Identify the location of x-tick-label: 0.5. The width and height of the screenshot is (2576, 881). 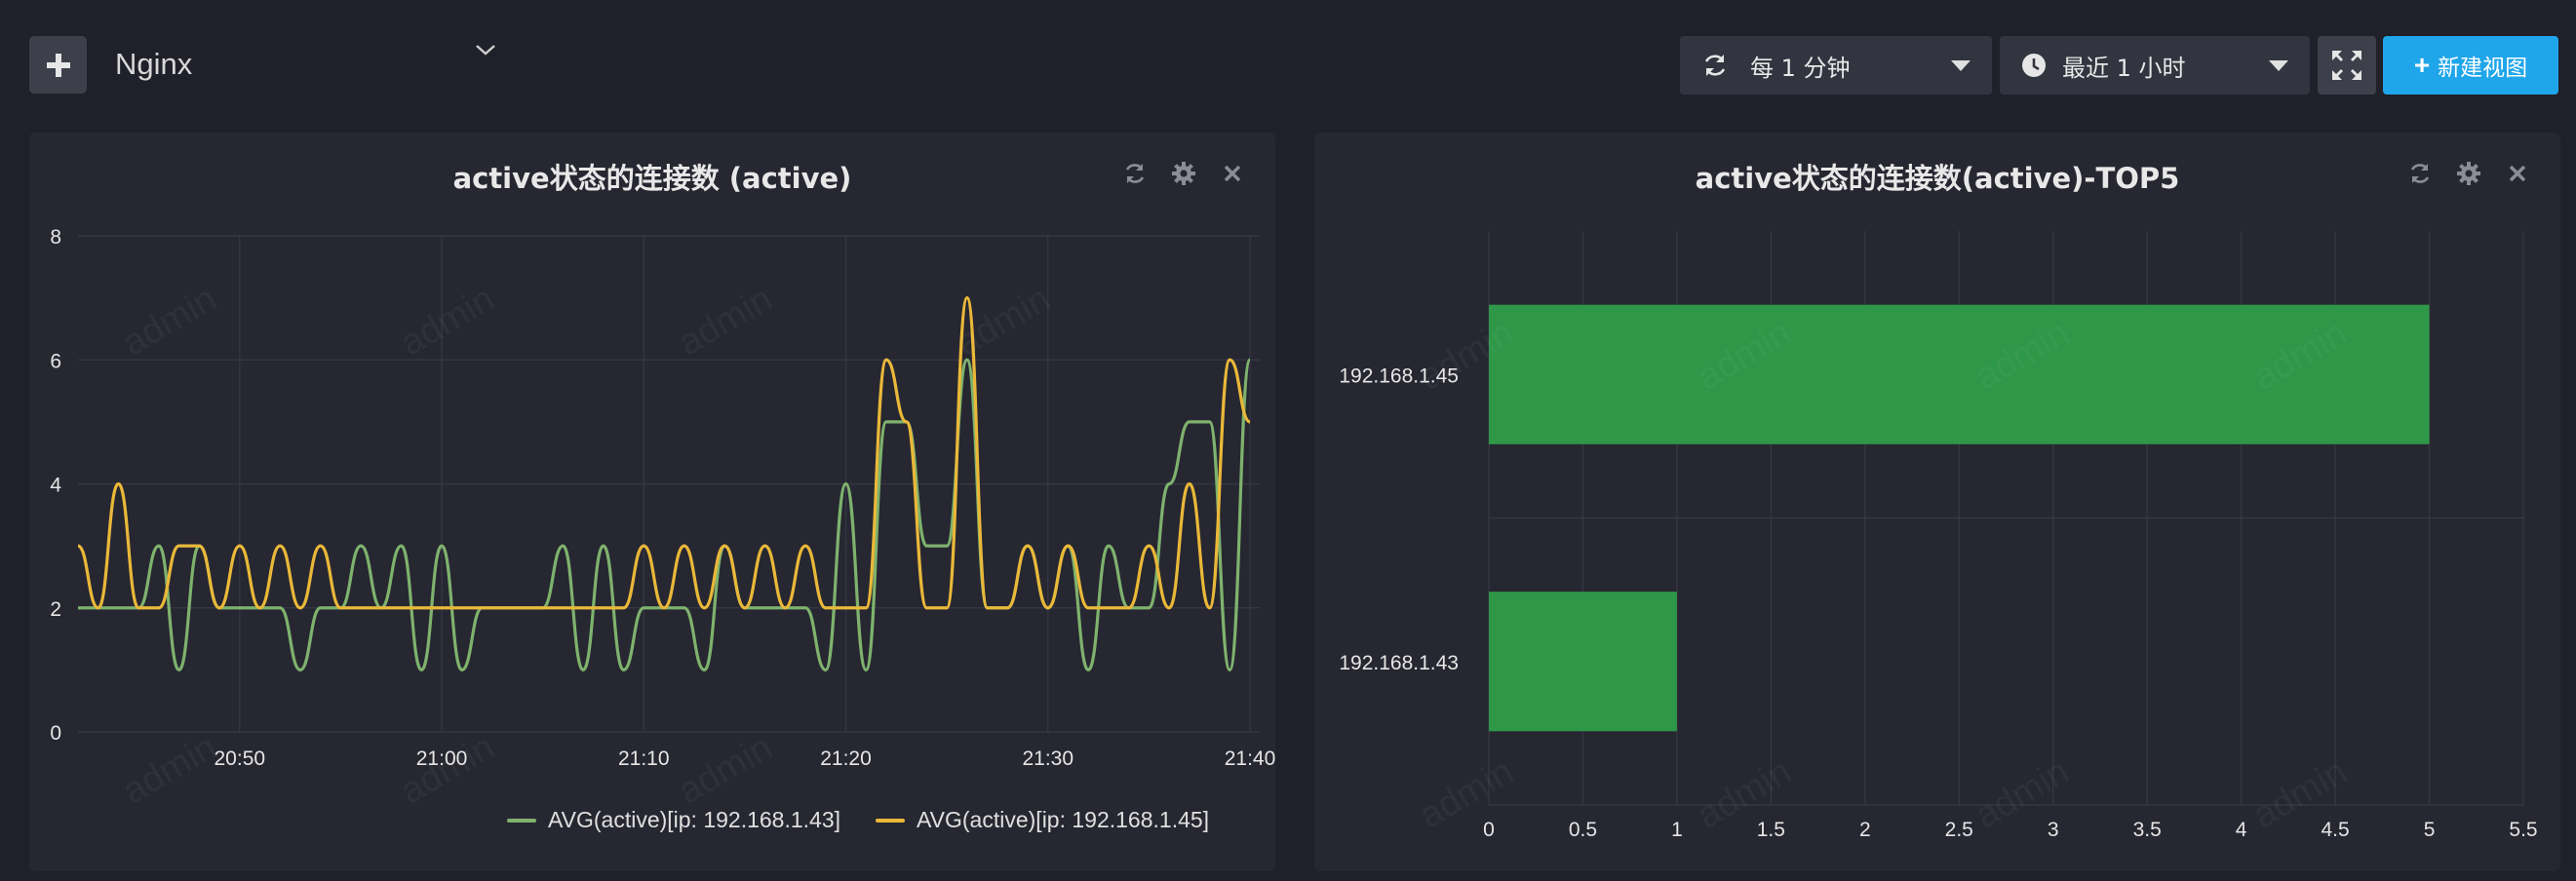
(1583, 830).